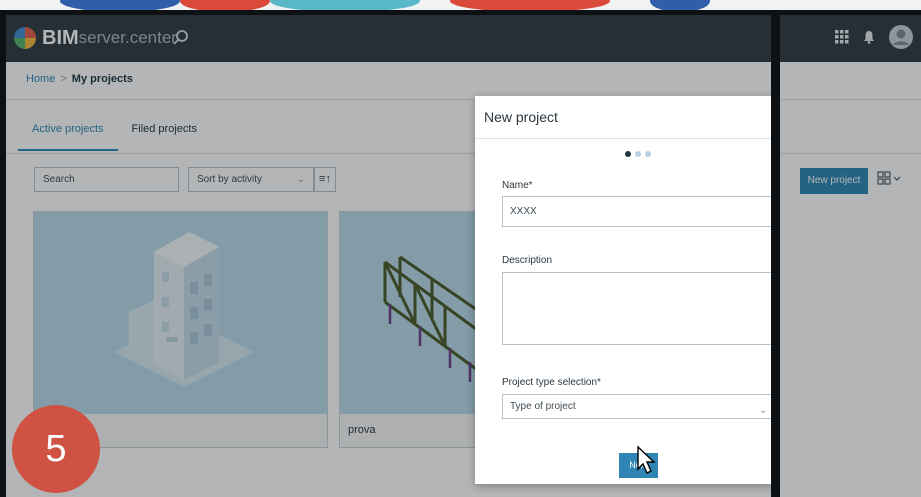  What do you see at coordinates (763, 410) in the screenshot?
I see `chevron-down-icon: ⌄` at bounding box center [763, 410].